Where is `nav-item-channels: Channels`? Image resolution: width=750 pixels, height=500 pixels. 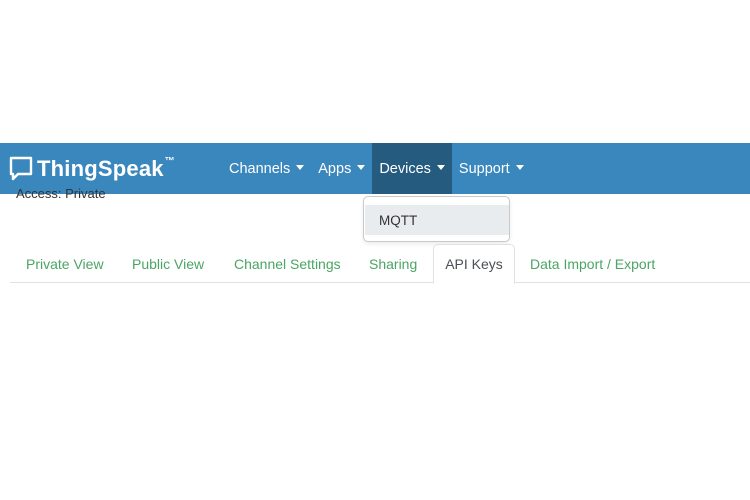 nav-item-channels: Channels is located at coordinates (266, 168).